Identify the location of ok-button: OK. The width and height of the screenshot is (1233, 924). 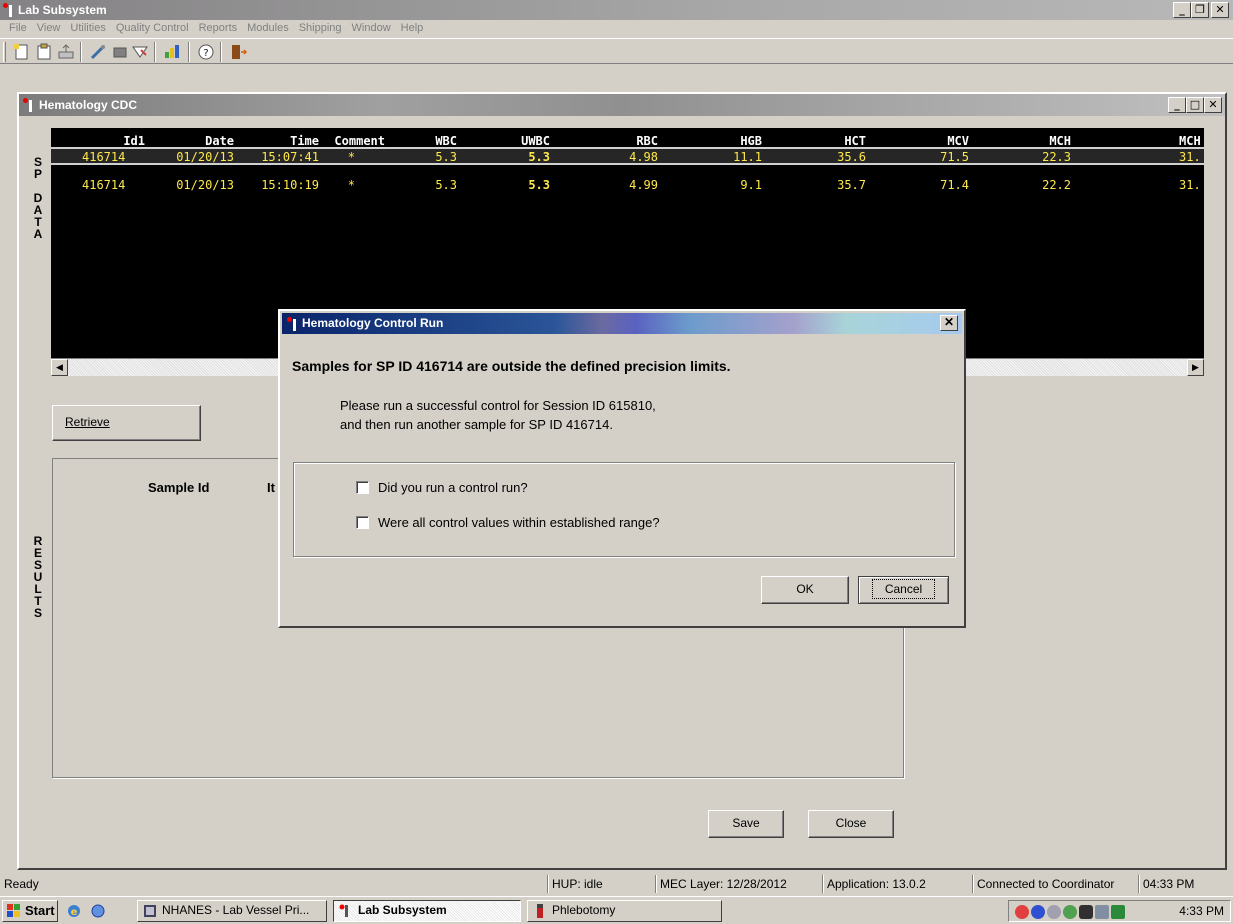
(805, 590).